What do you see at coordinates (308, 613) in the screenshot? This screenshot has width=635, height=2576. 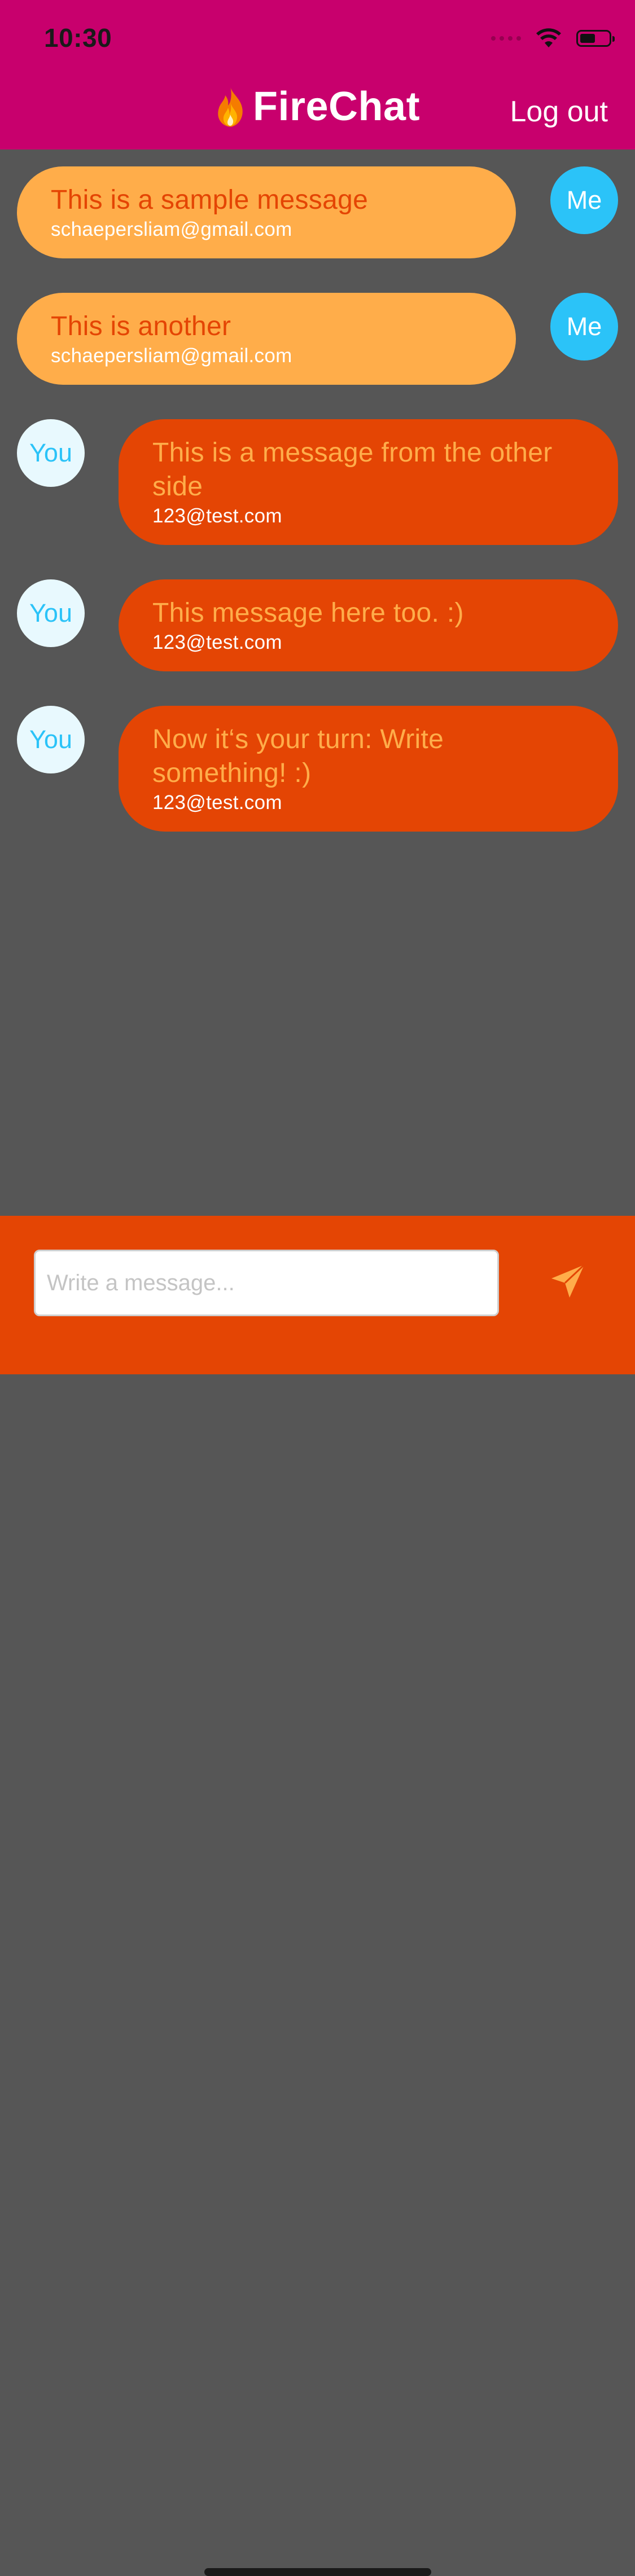 I see `message-text: This message here too. :)` at bounding box center [308, 613].